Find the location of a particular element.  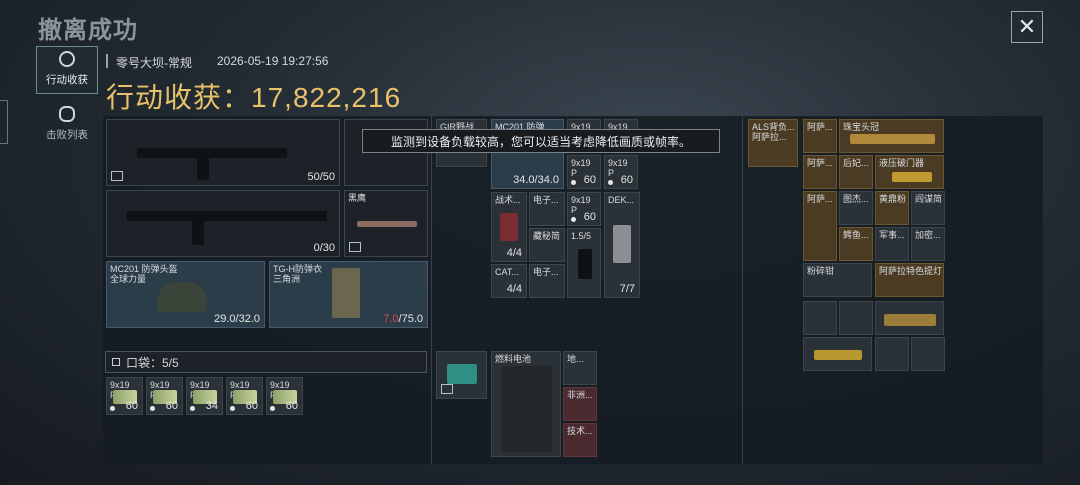

melee-label: 黑鹰 is located at coordinates (357, 198).